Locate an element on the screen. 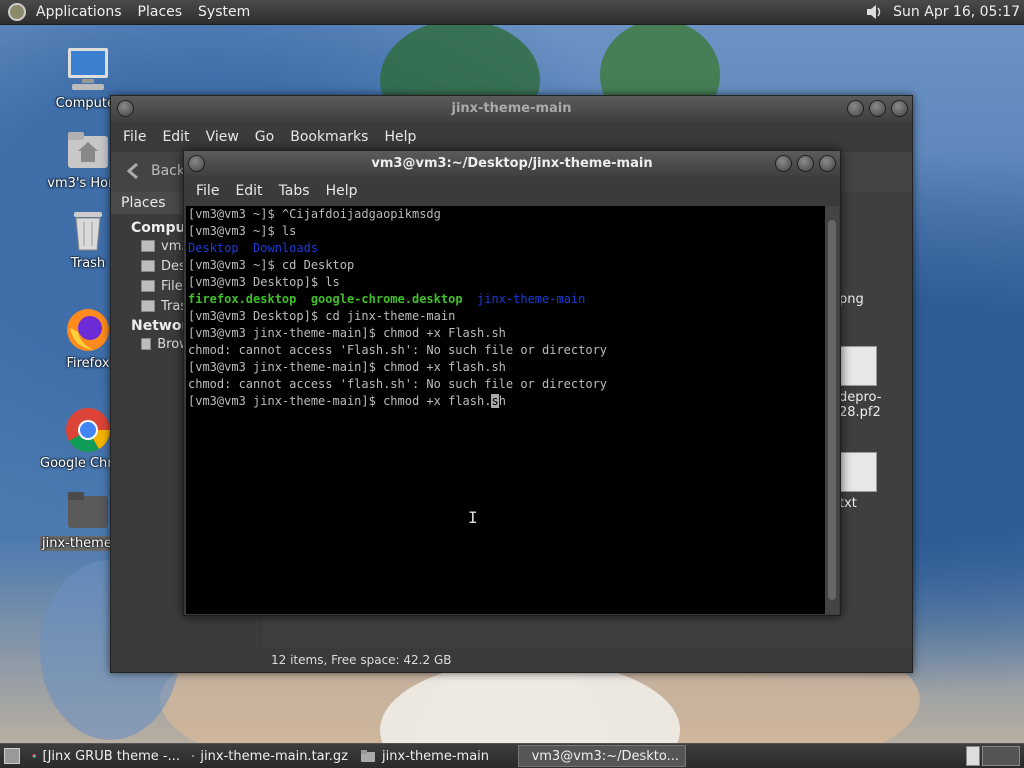 This screenshot has width=1024, height=768. file-manager-menubar: File Edit View Go Bookmarks Help is located at coordinates (511, 137).